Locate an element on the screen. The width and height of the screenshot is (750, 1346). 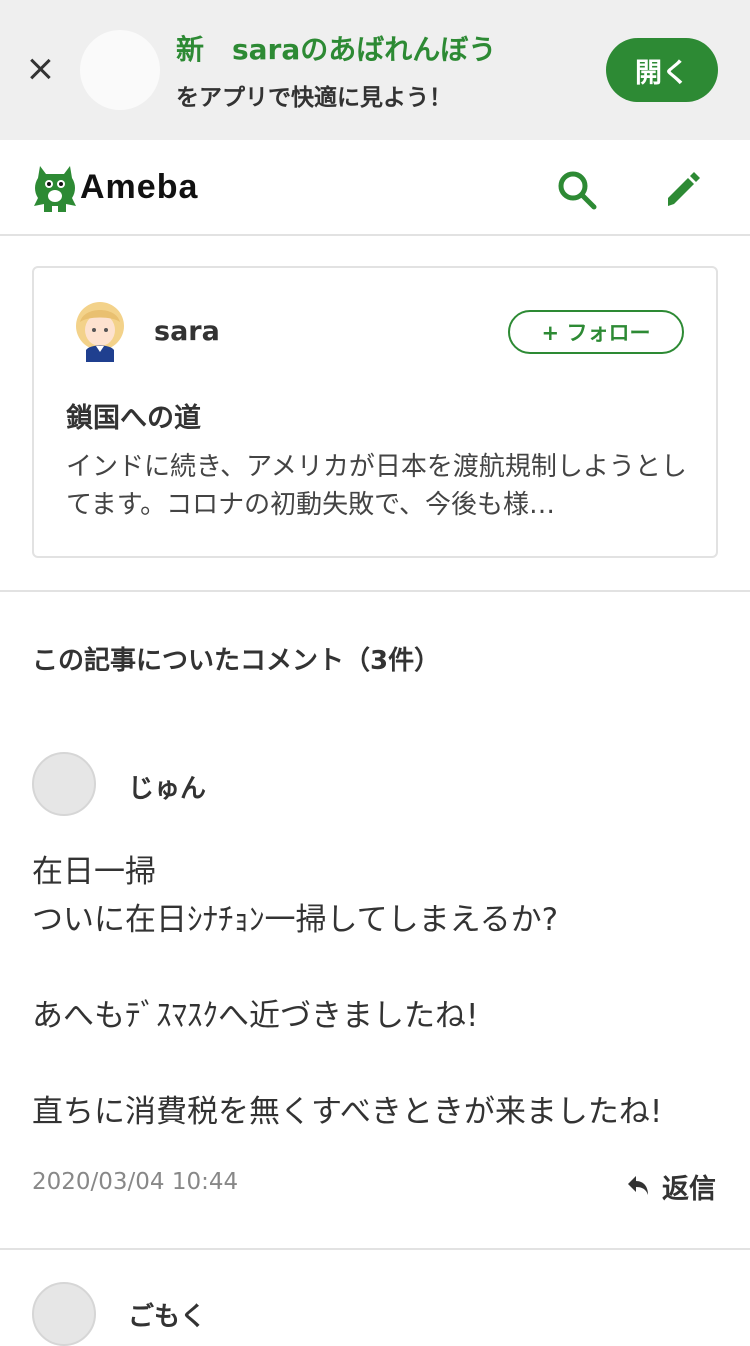
open-app-button: 開く is located at coordinates (662, 70).